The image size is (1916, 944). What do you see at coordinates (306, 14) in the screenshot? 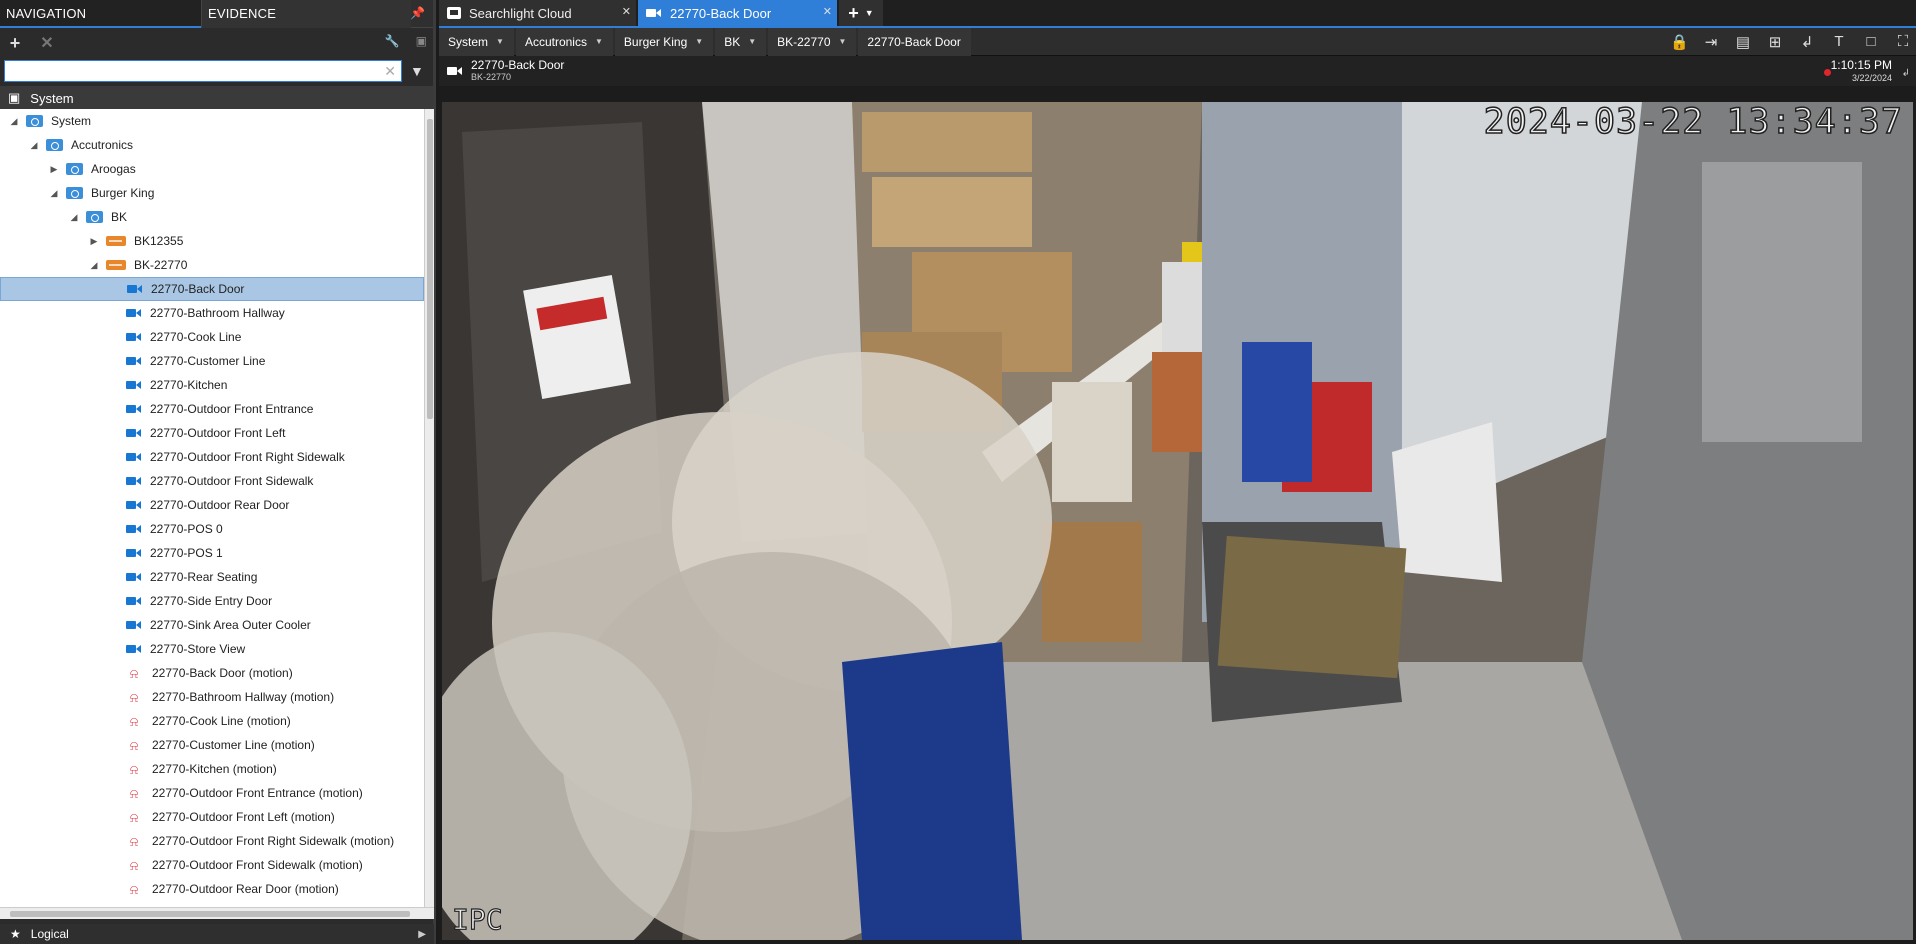
I see `tab-evidence: EVIDENCE` at bounding box center [306, 14].